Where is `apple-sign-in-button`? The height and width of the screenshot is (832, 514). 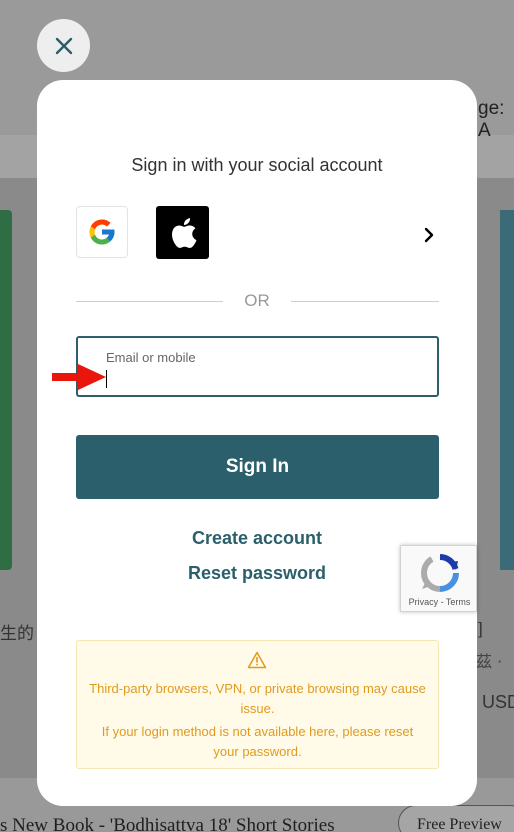
apple-sign-in-button is located at coordinates (182, 232).